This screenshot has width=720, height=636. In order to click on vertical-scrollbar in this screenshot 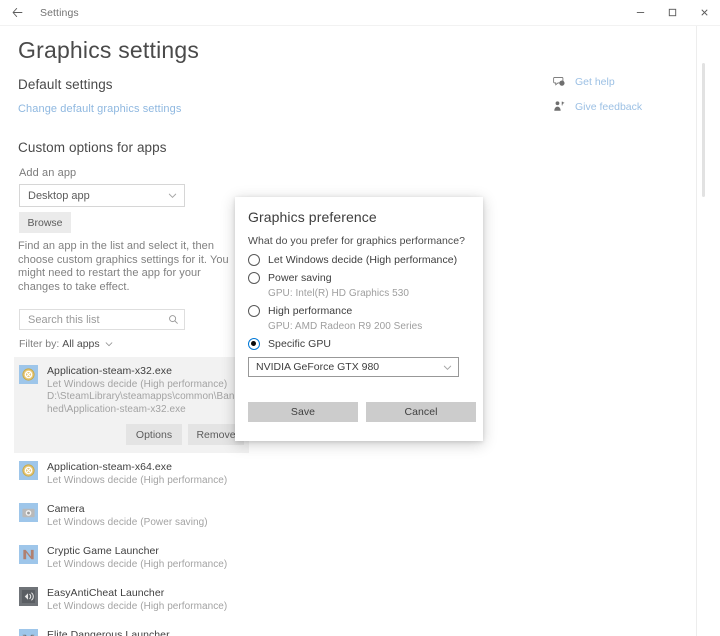, I will do `click(703, 130)`.